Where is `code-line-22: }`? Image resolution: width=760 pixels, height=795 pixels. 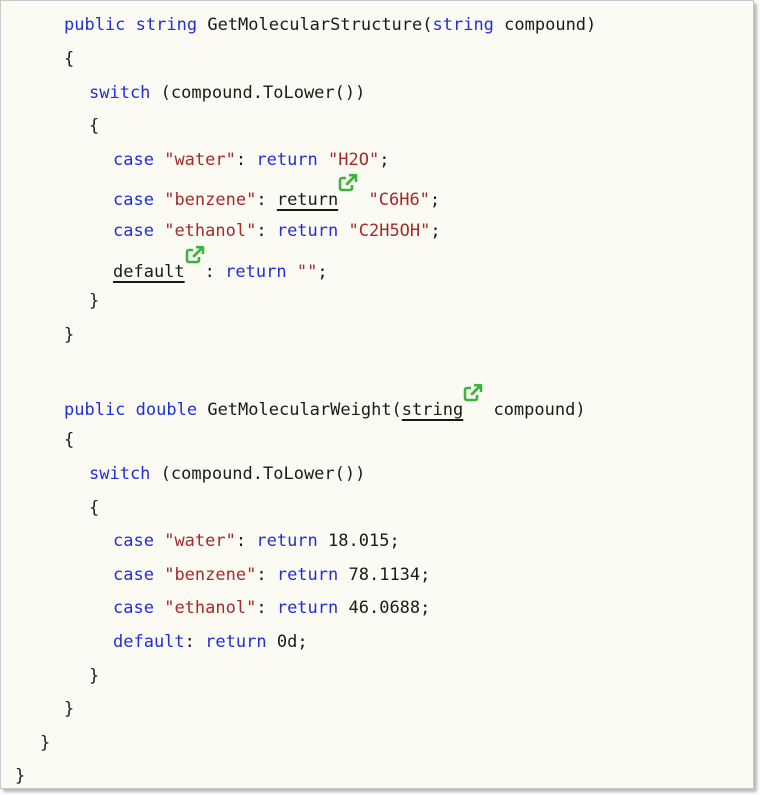 code-line-22: } is located at coordinates (20, 776).